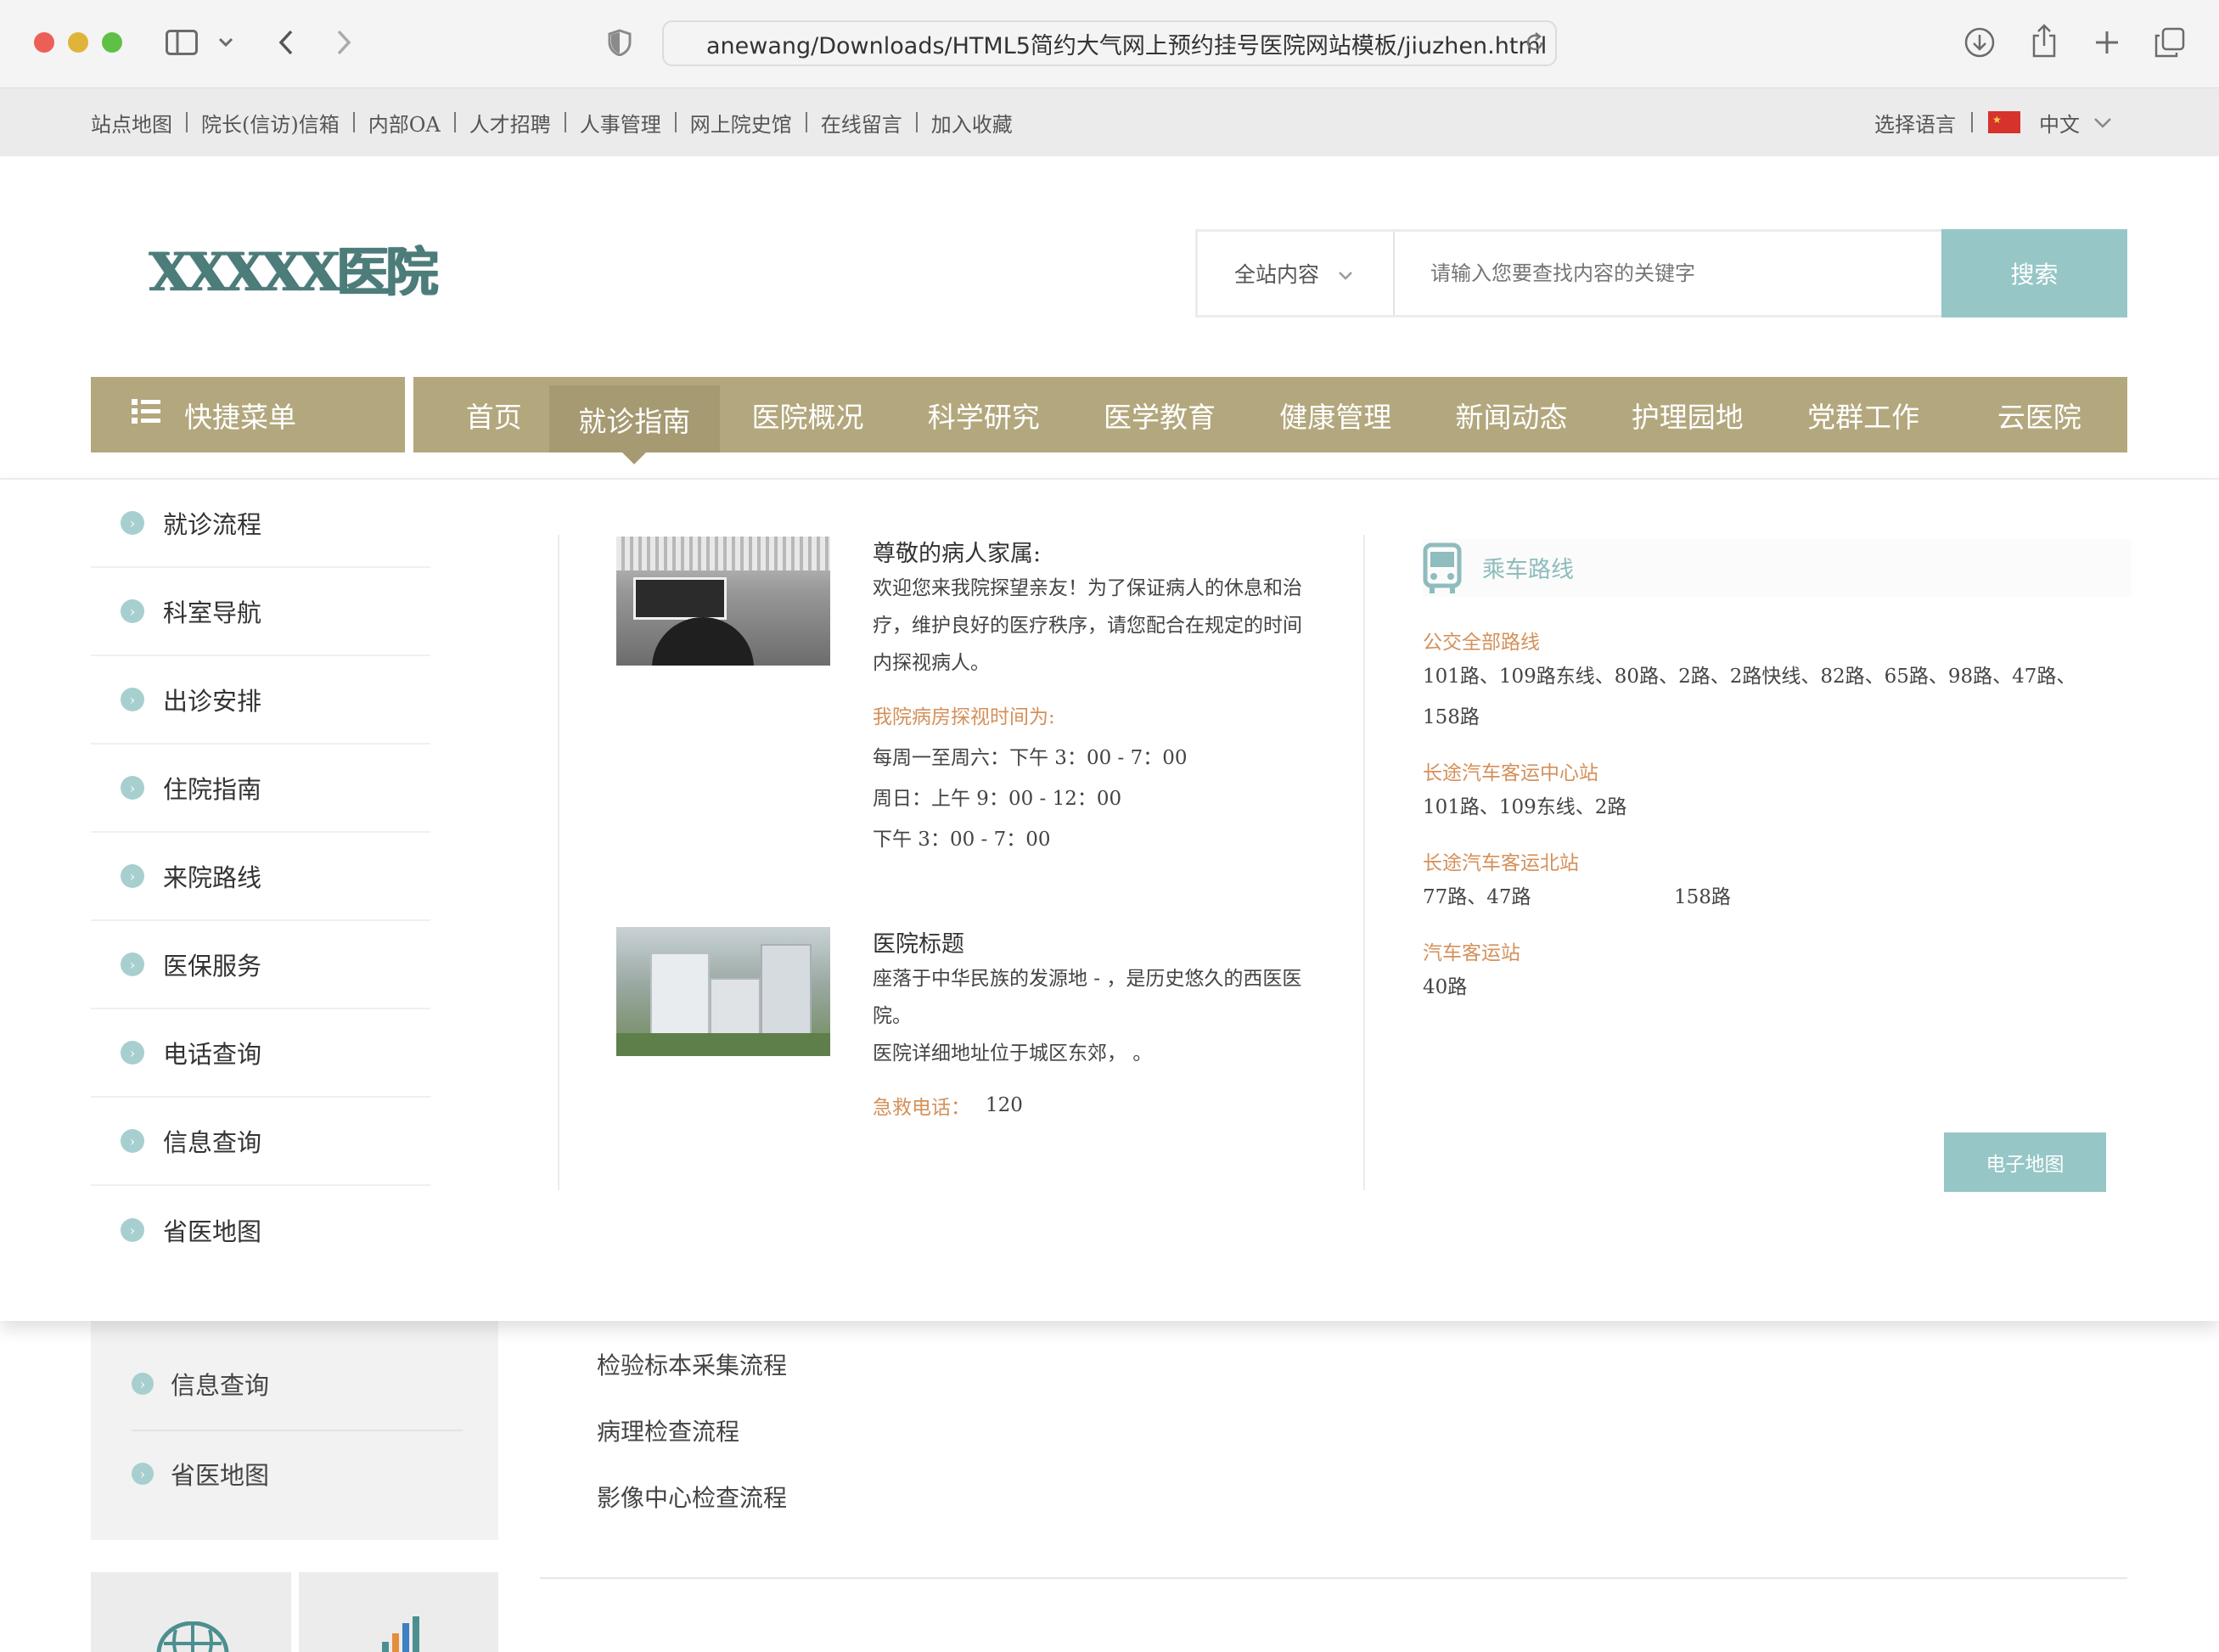  I want to click on privacy-shield-icon, so click(619, 42).